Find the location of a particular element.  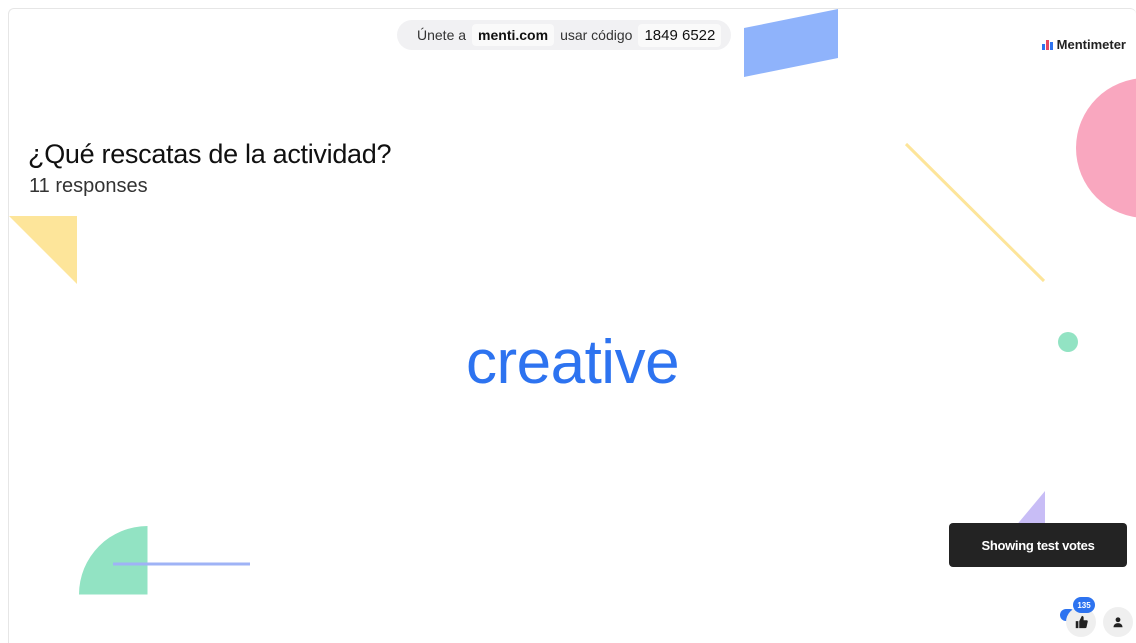

join-instructions-banner: Únete a menti.com usar código 1849 6522 is located at coordinates (564, 35).